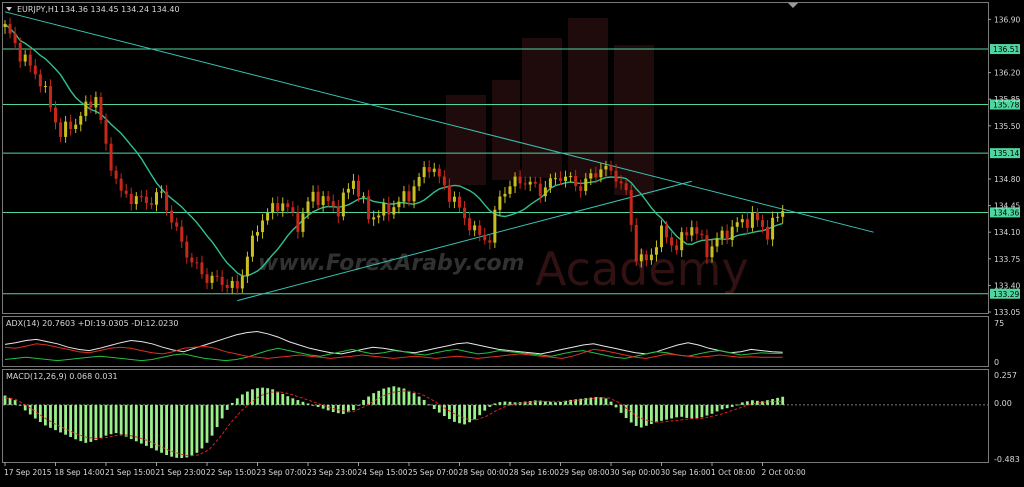  What do you see at coordinates (28, 472) in the screenshot?
I see `time-tick-label: 17 Sep 2015` at bounding box center [28, 472].